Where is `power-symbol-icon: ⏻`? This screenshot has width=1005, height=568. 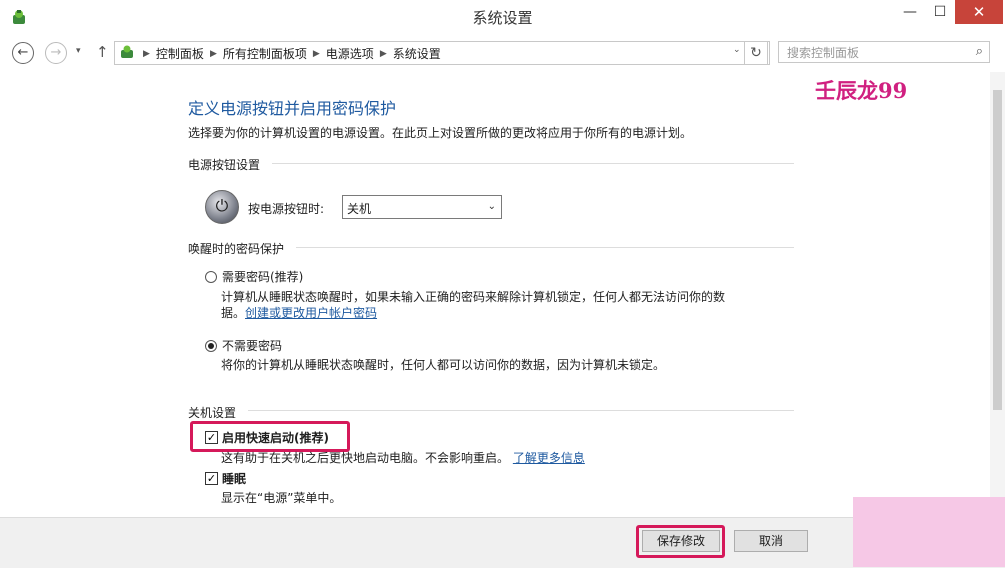
power-symbol-icon: ⏻ is located at coordinates (222, 205).